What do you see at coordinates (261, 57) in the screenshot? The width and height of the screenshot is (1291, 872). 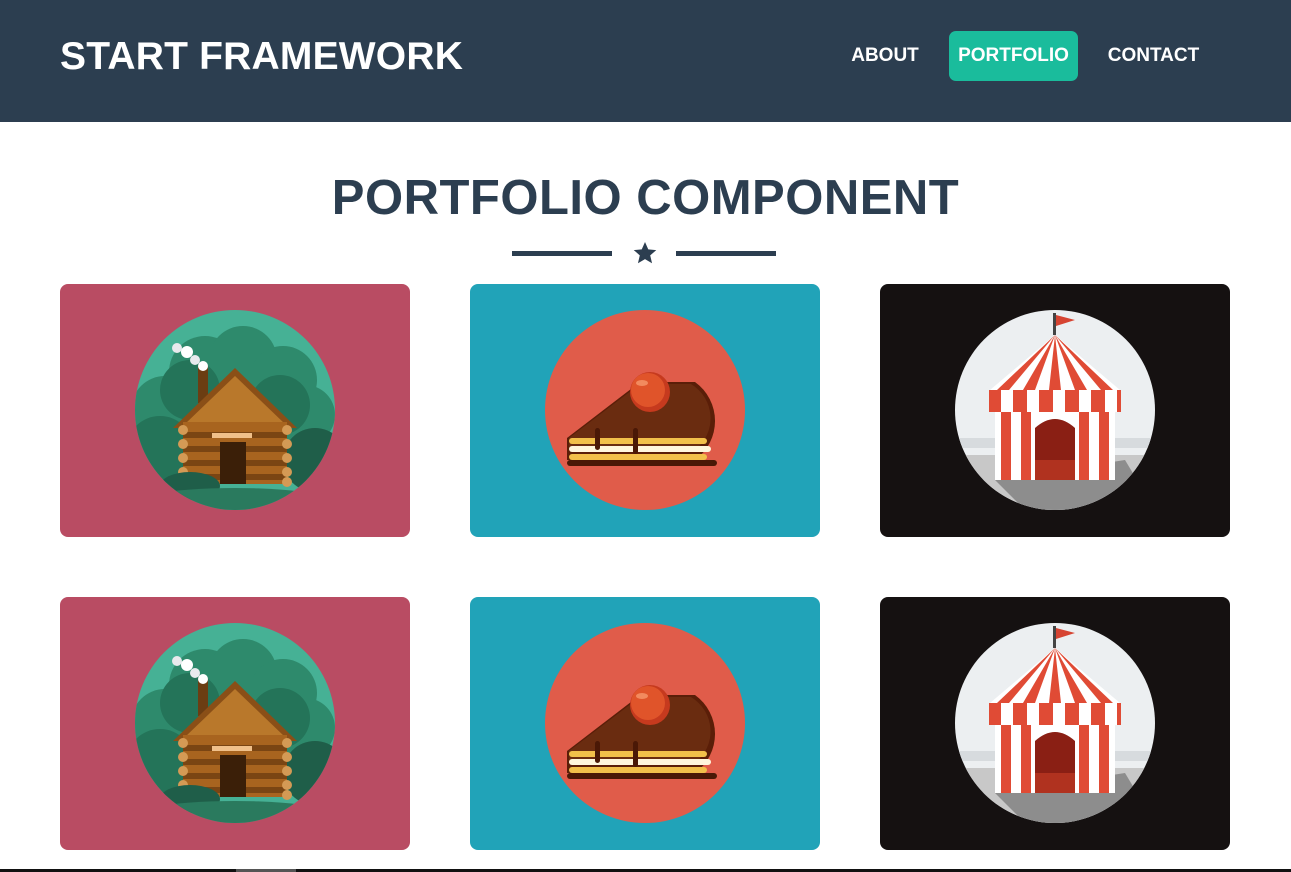 I see `brand-logo: START FRAMEWORK` at bounding box center [261, 57].